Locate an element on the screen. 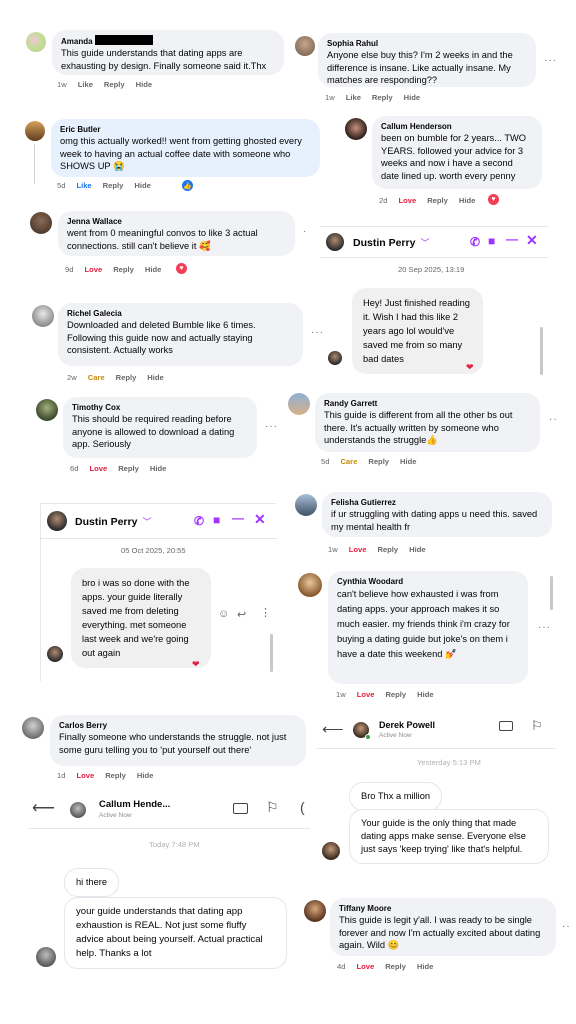  commenter-name: Callum Henderson is located at coordinates (457, 126).